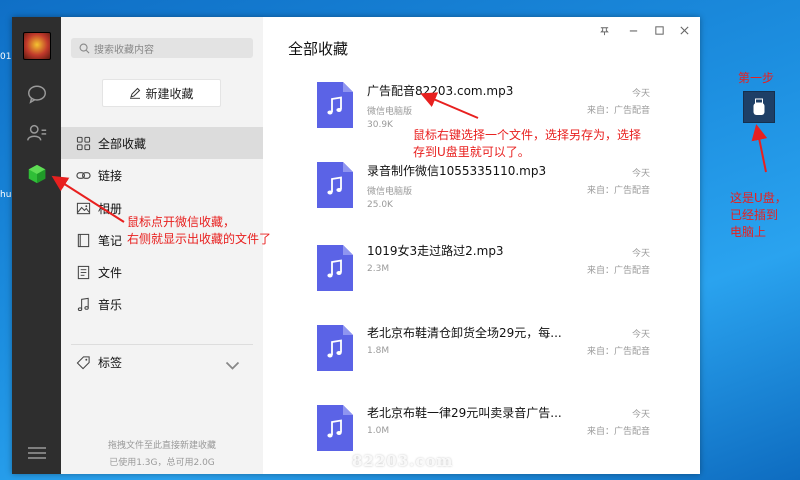 This screenshot has width=800, height=480. I want to click on annotation-left-line1: 鼠标点开微信收藏，, so click(181, 222).